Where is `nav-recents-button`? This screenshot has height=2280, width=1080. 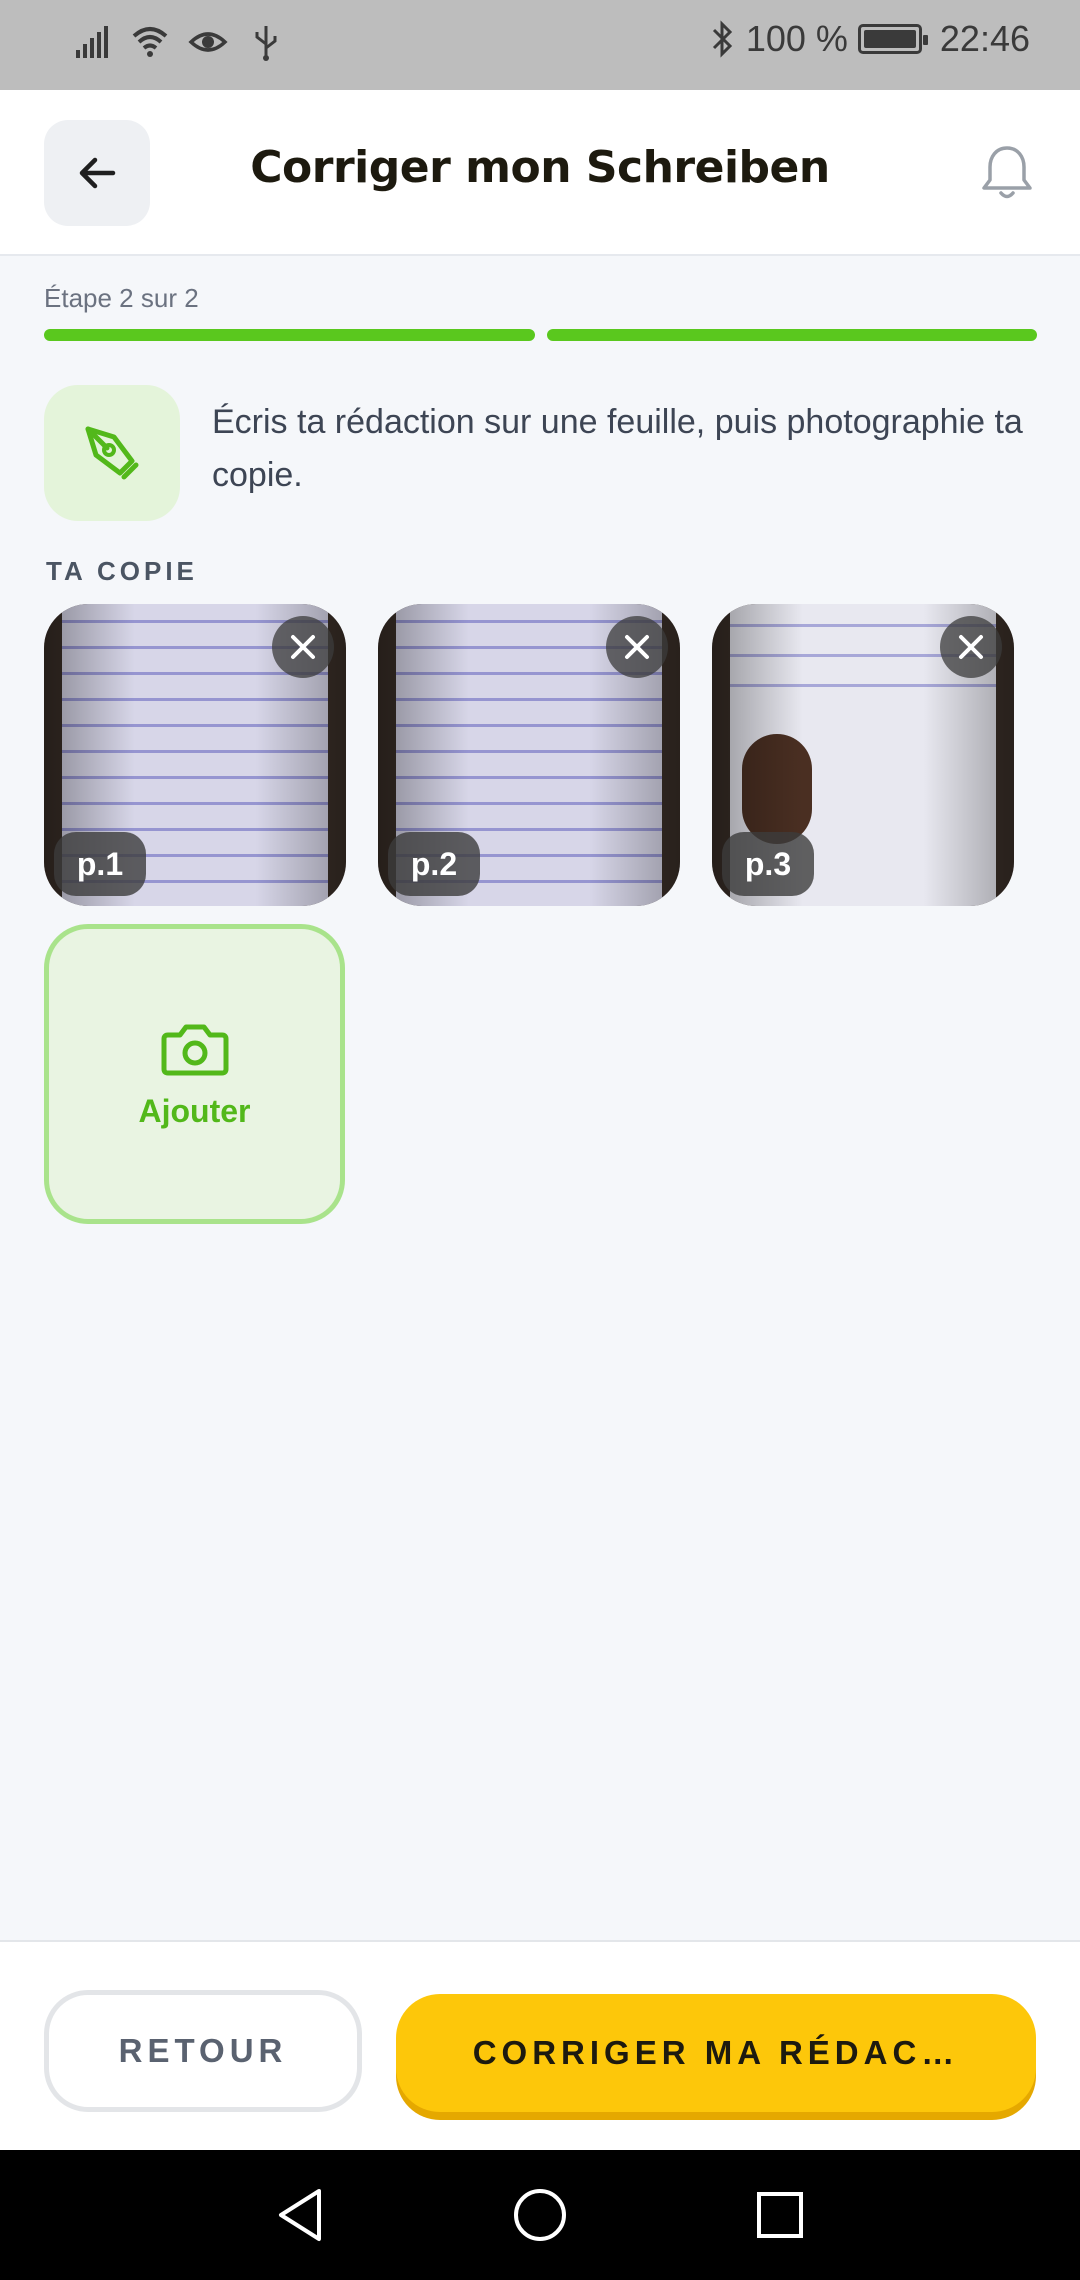
nav-recents-button is located at coordinates (780, 2215).